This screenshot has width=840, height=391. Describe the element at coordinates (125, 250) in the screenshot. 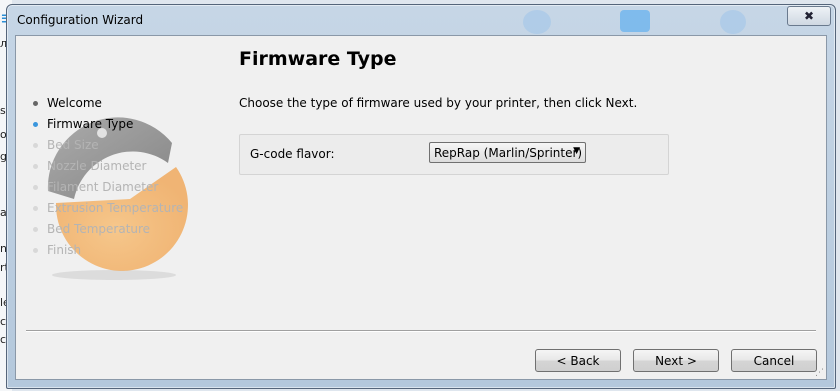

I see `step-finish: Finish` at that location.